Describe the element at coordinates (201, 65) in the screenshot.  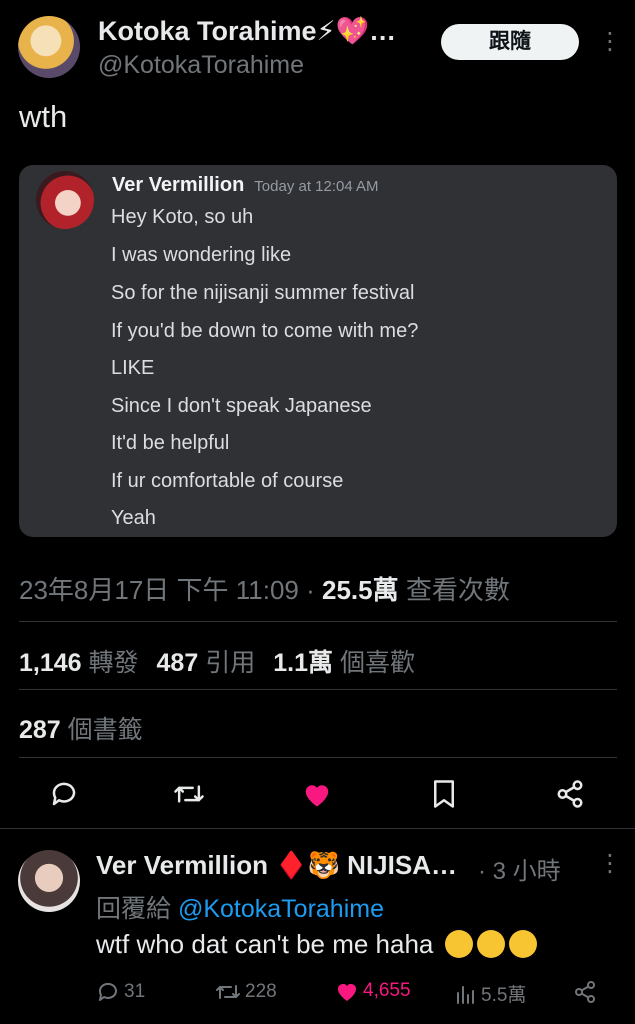
I see `author-handle: @KotokaTorahime` at that location.